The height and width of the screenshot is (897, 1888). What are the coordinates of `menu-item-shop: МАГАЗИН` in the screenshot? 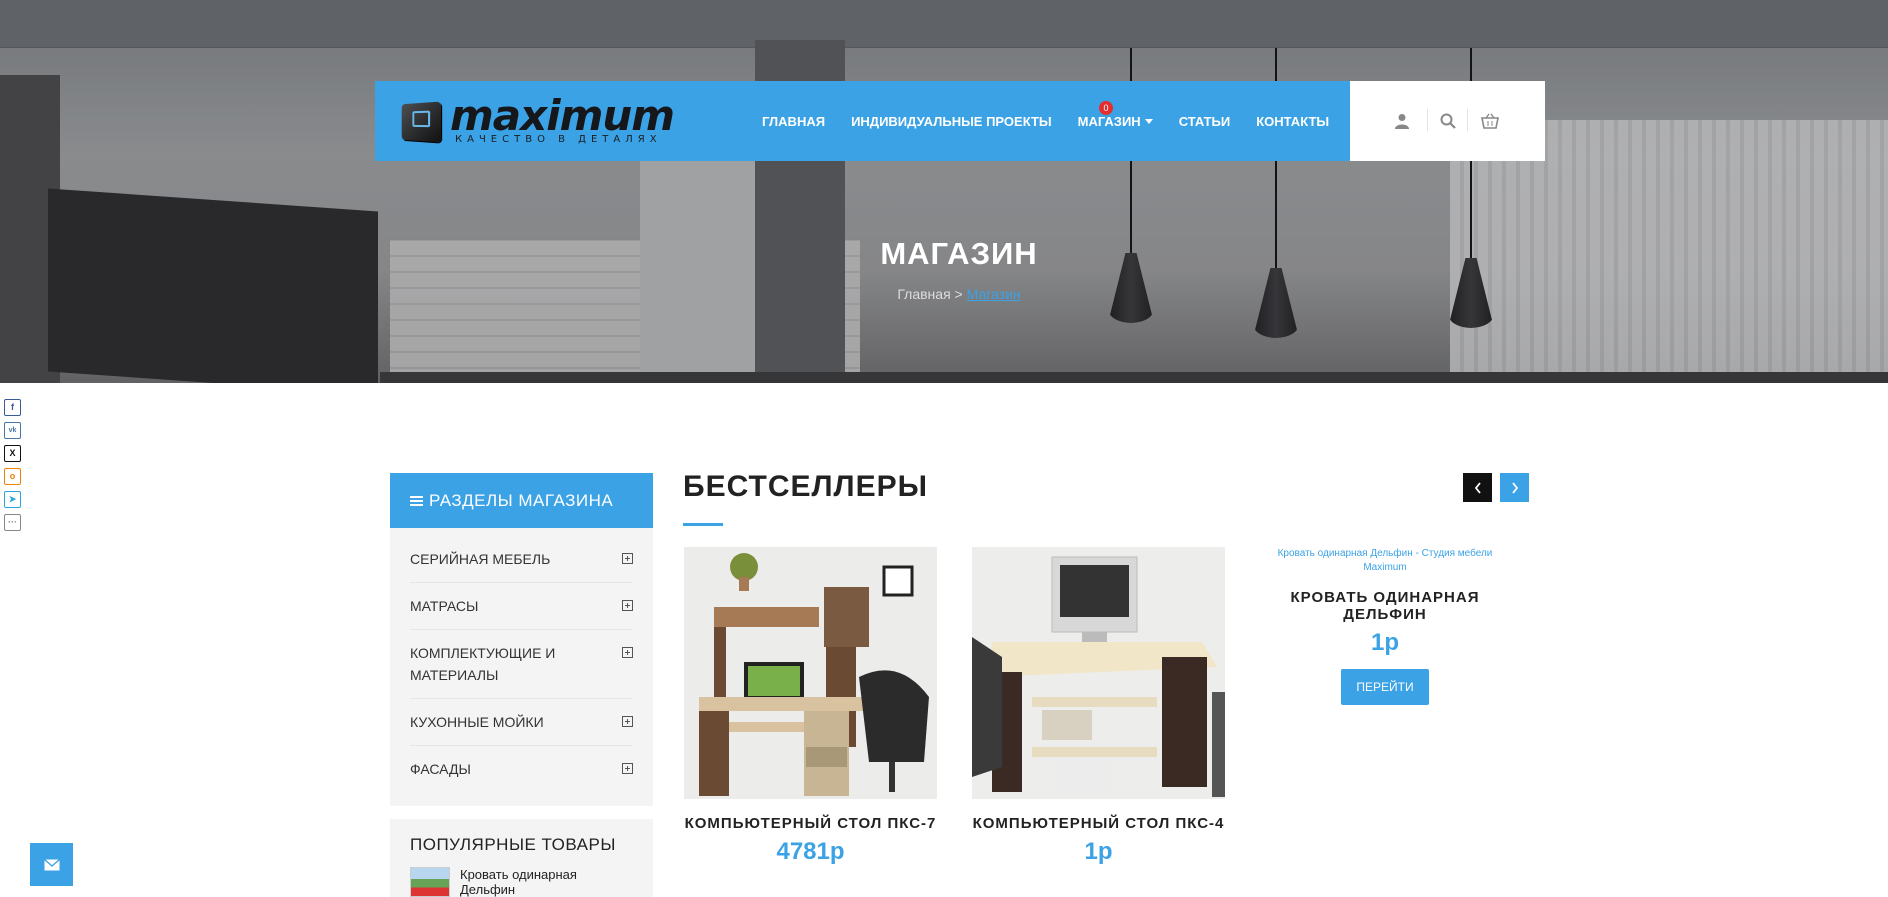 It's located at (1115, 121).